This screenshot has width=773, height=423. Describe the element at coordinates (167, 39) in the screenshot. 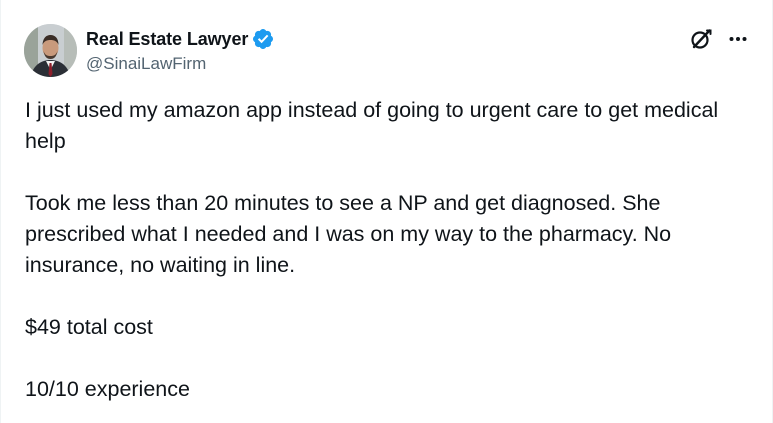

I see `author-display-name: Real Estate Lawyer` at that location.